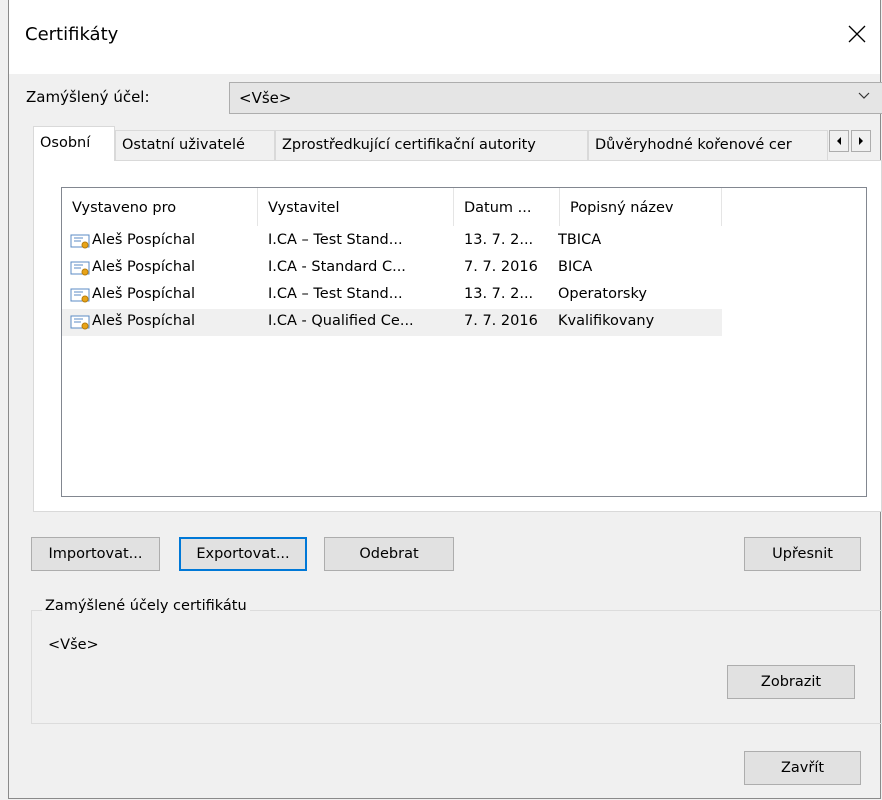 This screenshot has height=800, width=882. I want to click on friendly-name-cell: Kvalifikovany, so click(606, 321).